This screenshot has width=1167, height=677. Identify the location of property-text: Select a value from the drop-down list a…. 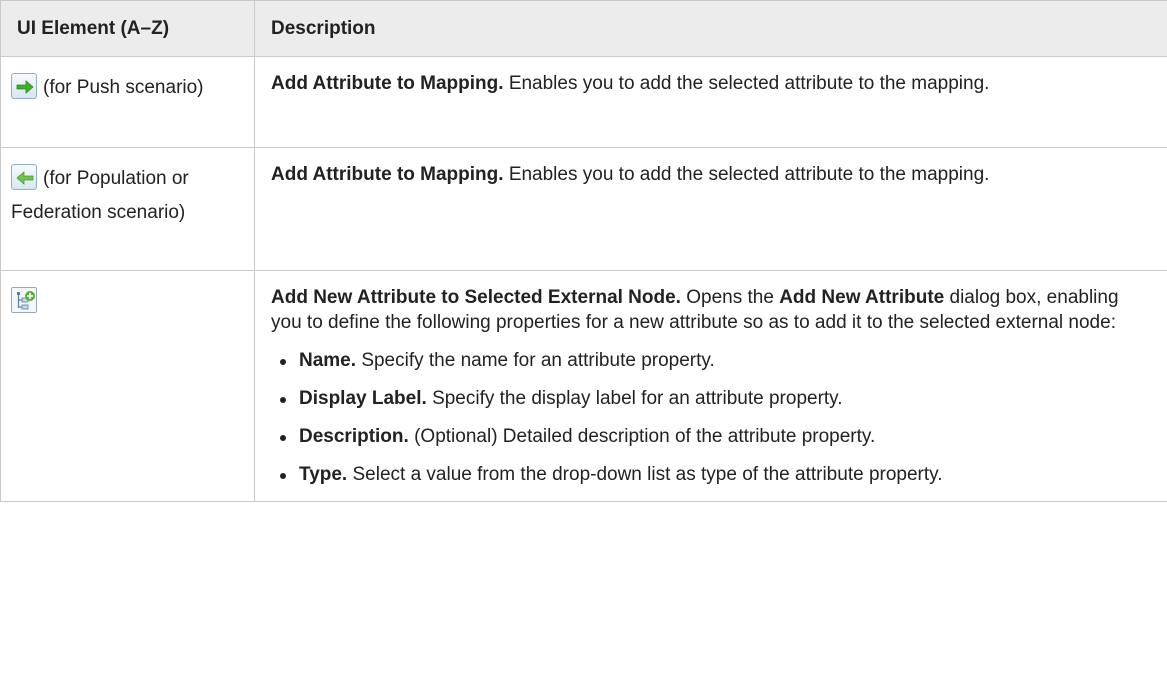
(647, 474).